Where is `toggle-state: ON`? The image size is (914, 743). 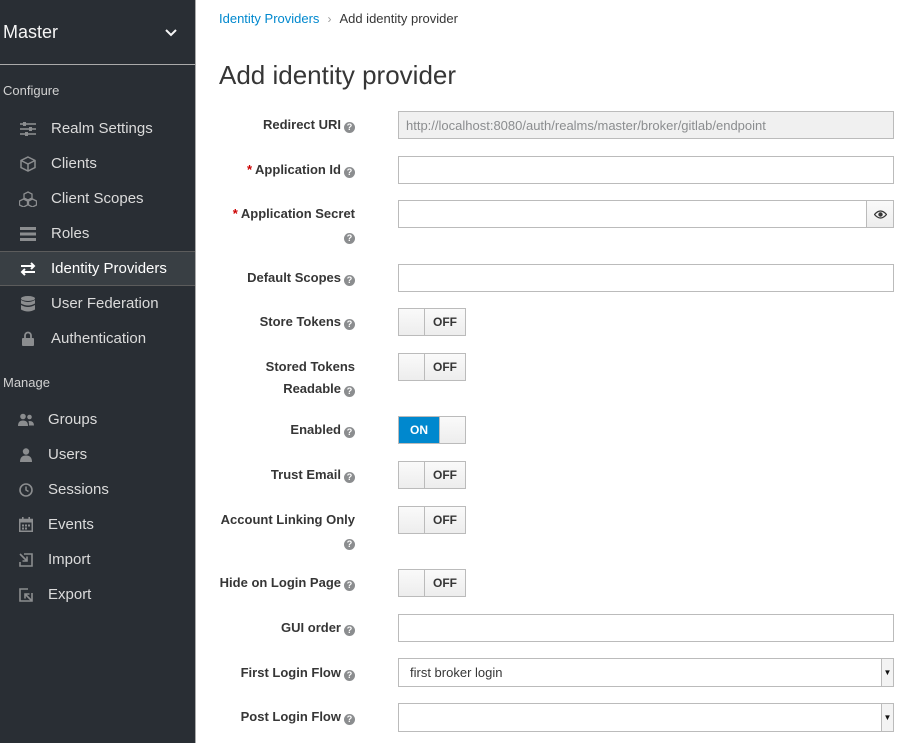 toggle-state: ON is located at coordinates (419, 430).